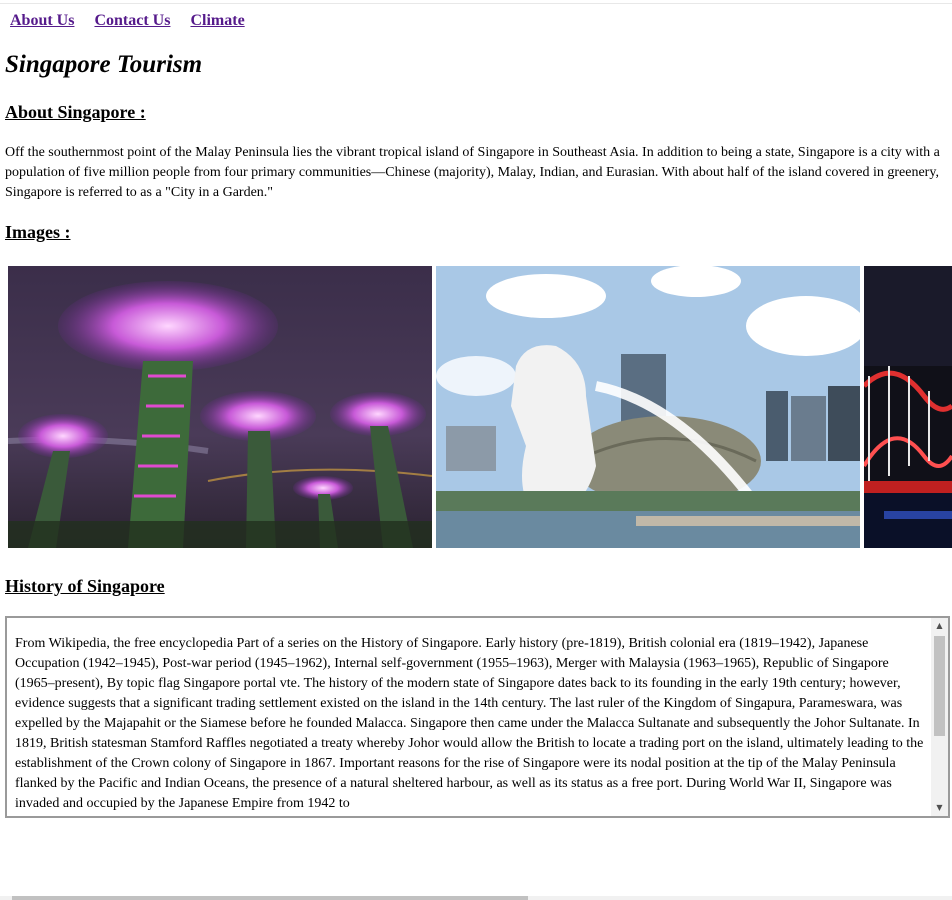 Image resolution: width=952 pixels, height=900 pixels. I want to click on history-heading: History of Singapore, so click(85, 586).